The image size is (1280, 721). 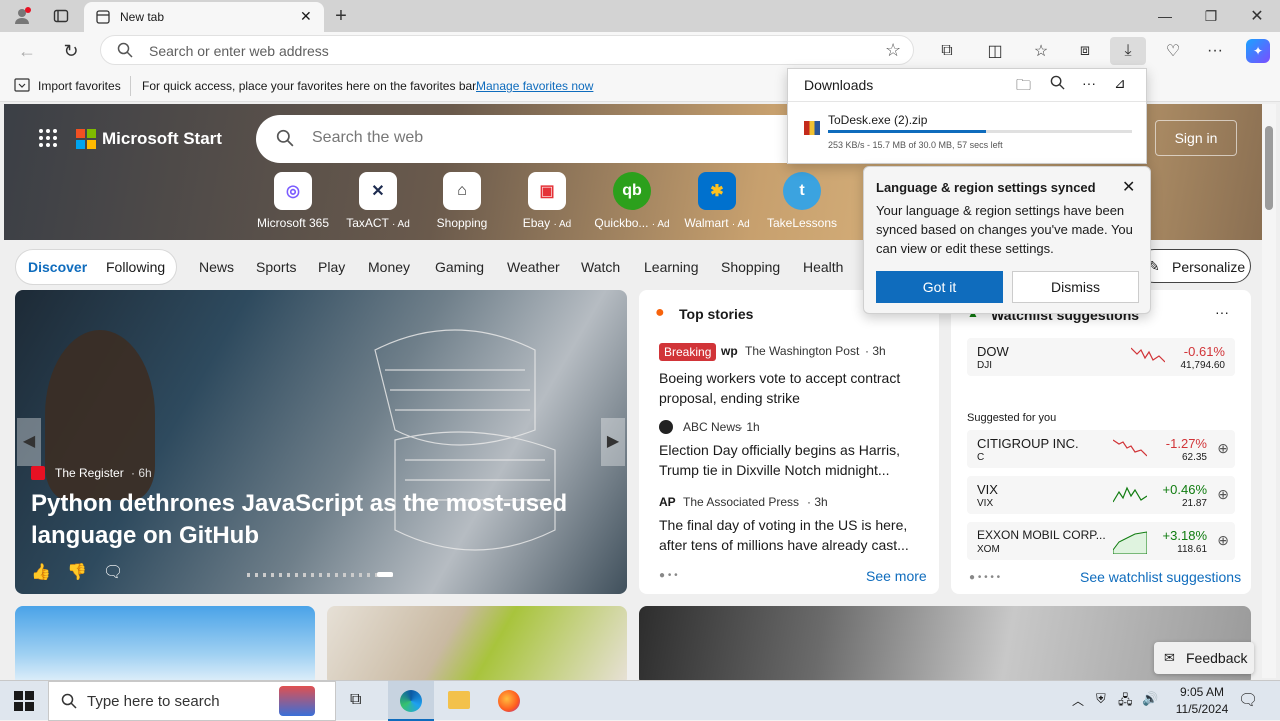 What do you see at coordinates (823, 267) in the screenshot?
I see `nav-health: Health` at bounding box center [823, 267].